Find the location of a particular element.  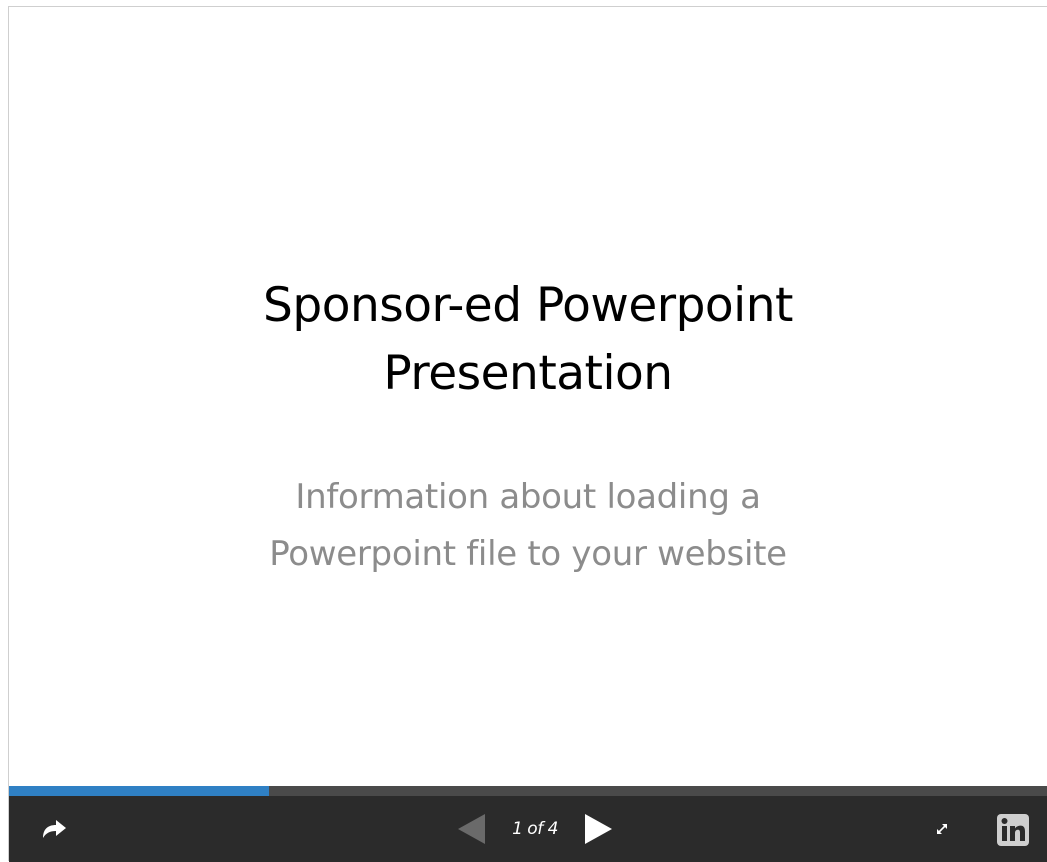

fullscreen-button is located at coordinates (942, 829).